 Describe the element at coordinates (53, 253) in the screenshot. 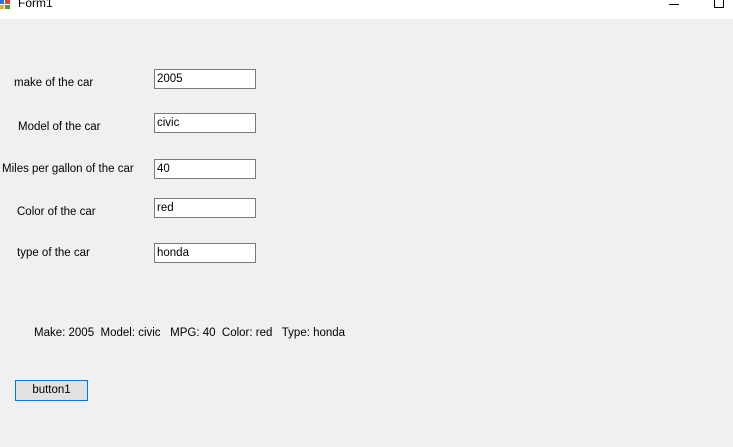

I see `type-label: type of the car` at that location.